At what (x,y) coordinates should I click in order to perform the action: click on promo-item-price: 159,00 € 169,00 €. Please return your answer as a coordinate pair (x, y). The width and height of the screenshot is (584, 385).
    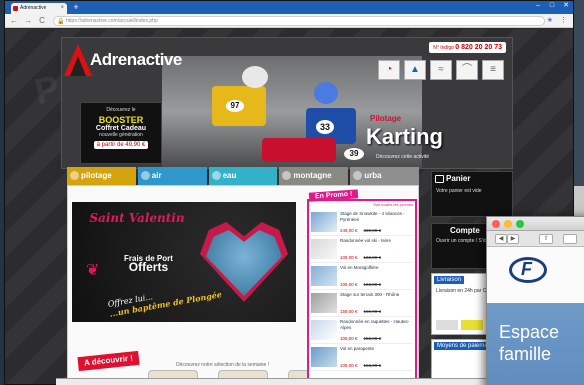
    Looking at the image, I should click on (360, 311).